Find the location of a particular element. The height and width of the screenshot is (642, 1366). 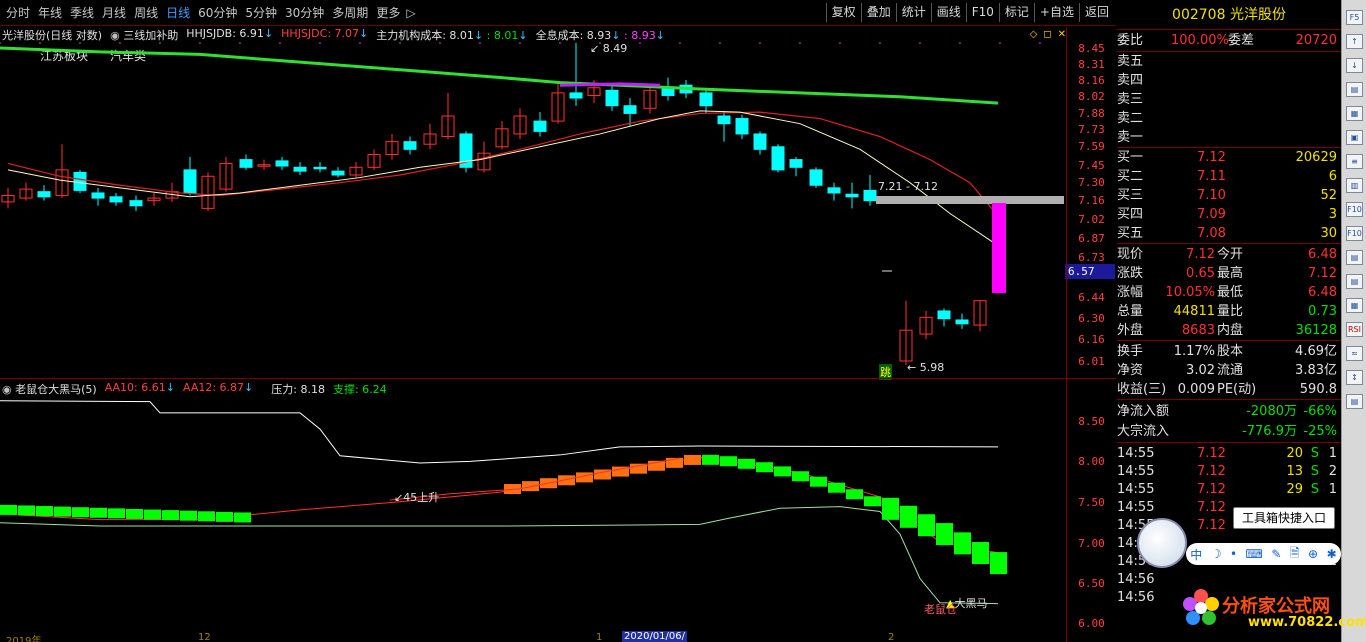

buy-volume: 52 is located at coordinates (1328, 195).